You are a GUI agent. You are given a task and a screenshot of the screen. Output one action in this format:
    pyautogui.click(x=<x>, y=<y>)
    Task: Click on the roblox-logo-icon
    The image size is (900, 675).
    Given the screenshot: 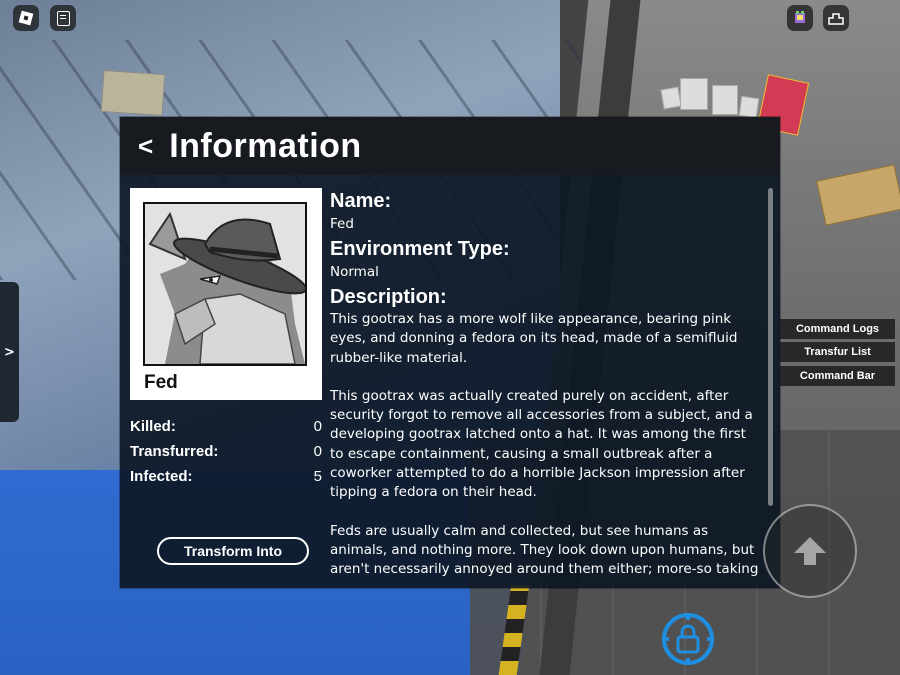 What is the action you would take?
    pyautogui.click(x=26, y=18)
    